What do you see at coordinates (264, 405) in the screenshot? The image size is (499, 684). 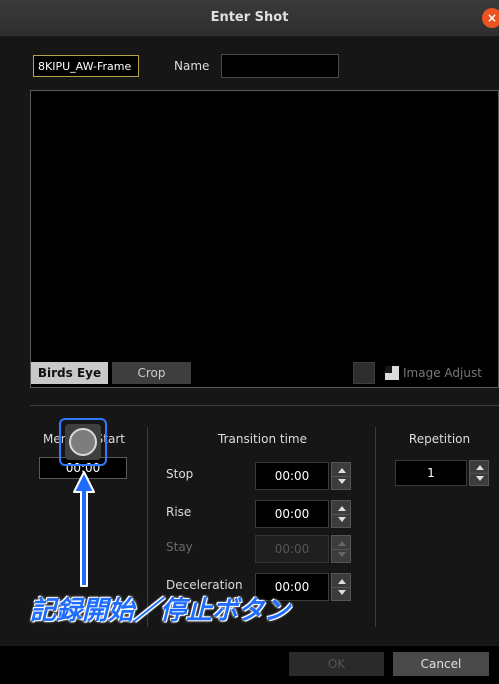 I see `section-divider` at bounding box center [264, 405].